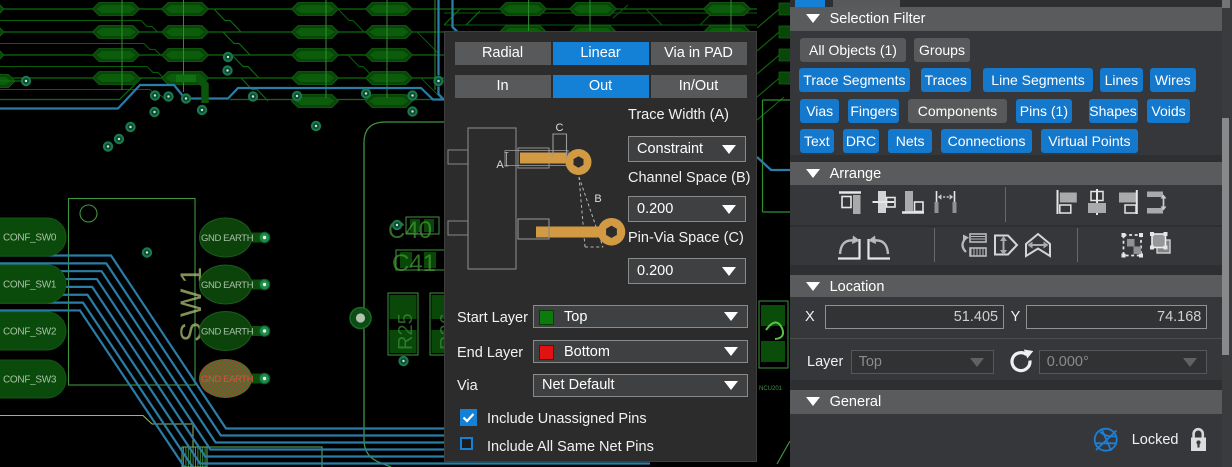 The width and height of the screenshot is (1232, 467). What do you see at coordinates (30, 285) in the screenshot?
I see `svg-text: CONF_SW1` at bounding box center [30, 285].